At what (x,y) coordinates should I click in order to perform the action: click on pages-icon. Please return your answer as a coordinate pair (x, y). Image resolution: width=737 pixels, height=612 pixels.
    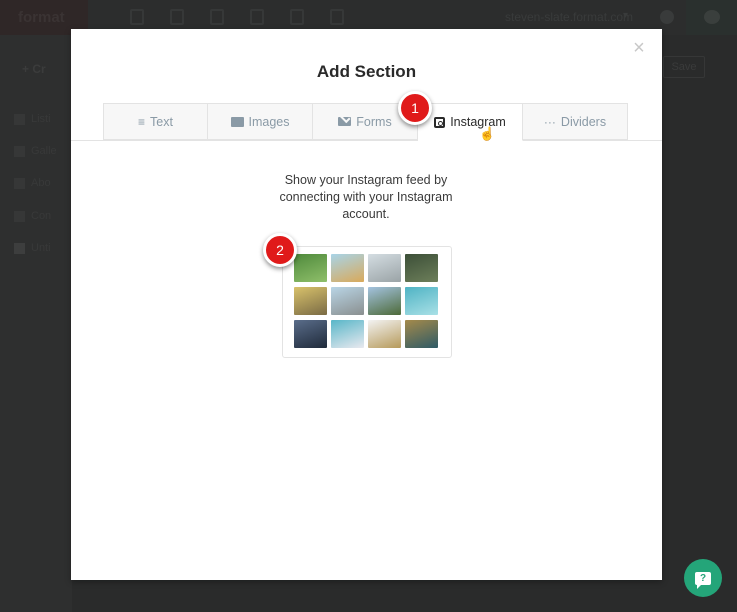
    Looking at the image, I should click on (137, 17).